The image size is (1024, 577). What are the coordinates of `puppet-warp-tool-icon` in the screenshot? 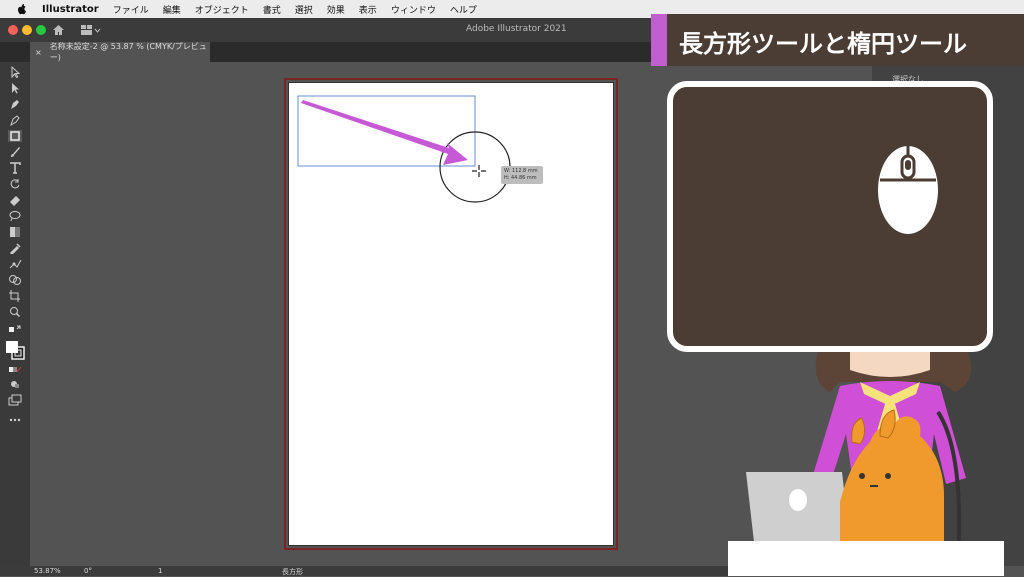 It's located at (15, 264).